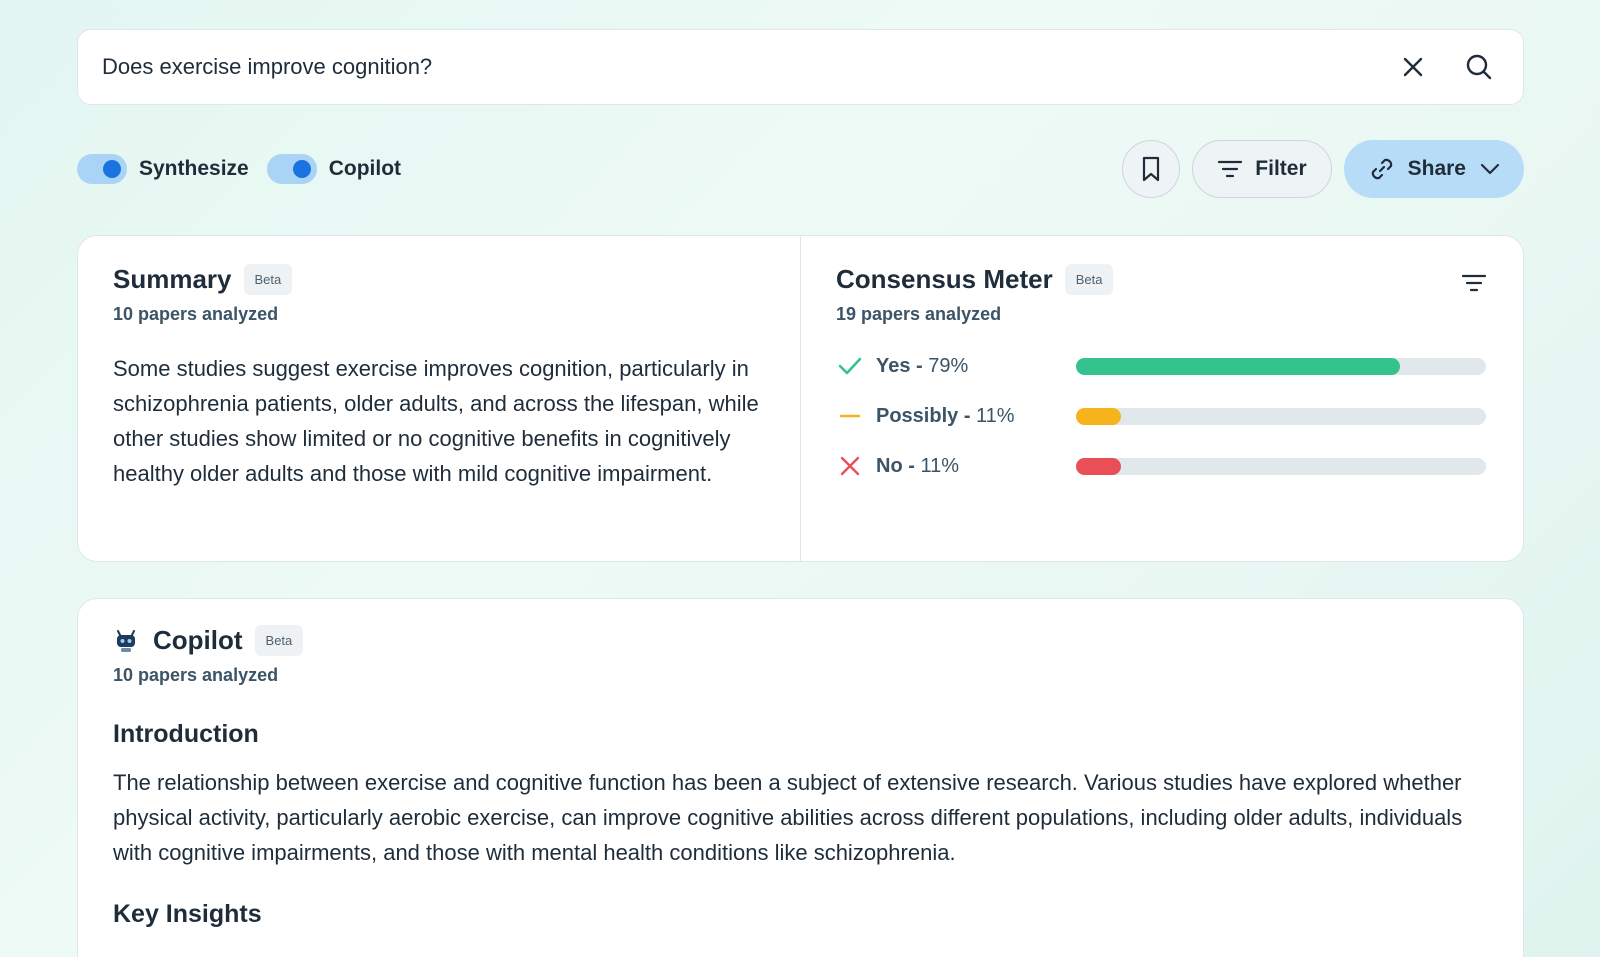 The image size is (1600, 957). Describe the element at coordinates (1281, 466) in the screenshot. I see `meter-bar-no` at that location.